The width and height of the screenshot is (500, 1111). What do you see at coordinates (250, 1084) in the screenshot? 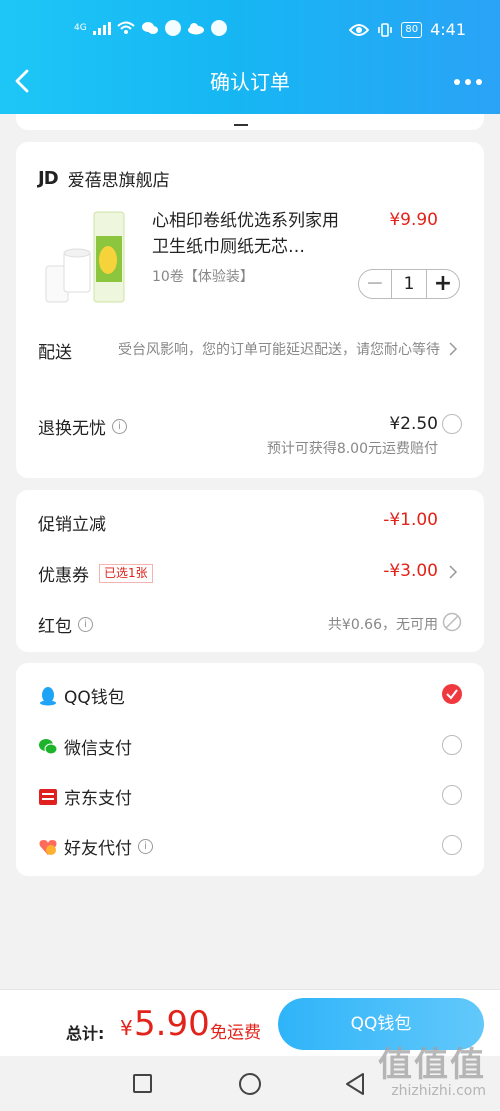
I see `home-button` at bounding box center [250, 1084].